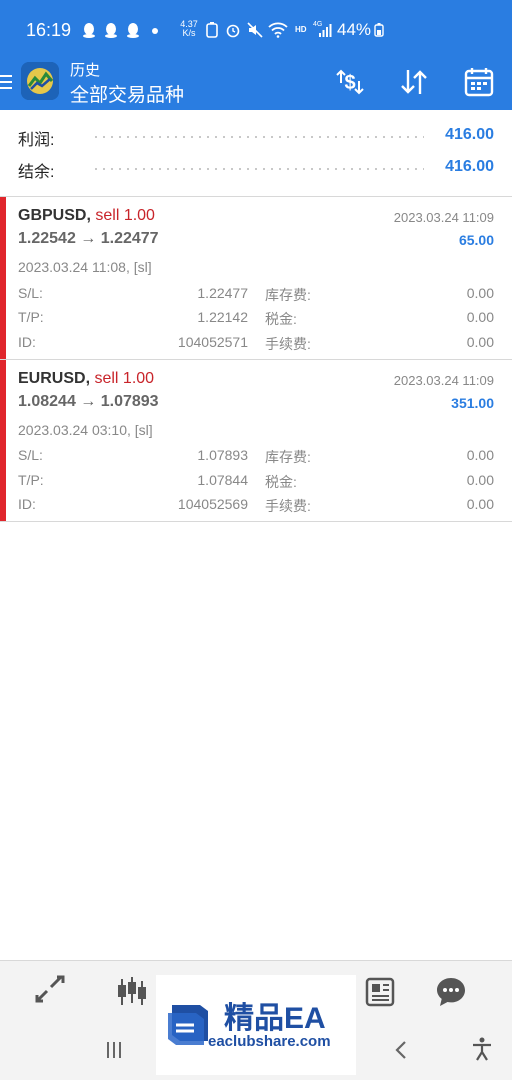 This screenshot has height=1080, width=512. I want to click on app-bar: 历史 全部交易品种 $, so click(256, 84).